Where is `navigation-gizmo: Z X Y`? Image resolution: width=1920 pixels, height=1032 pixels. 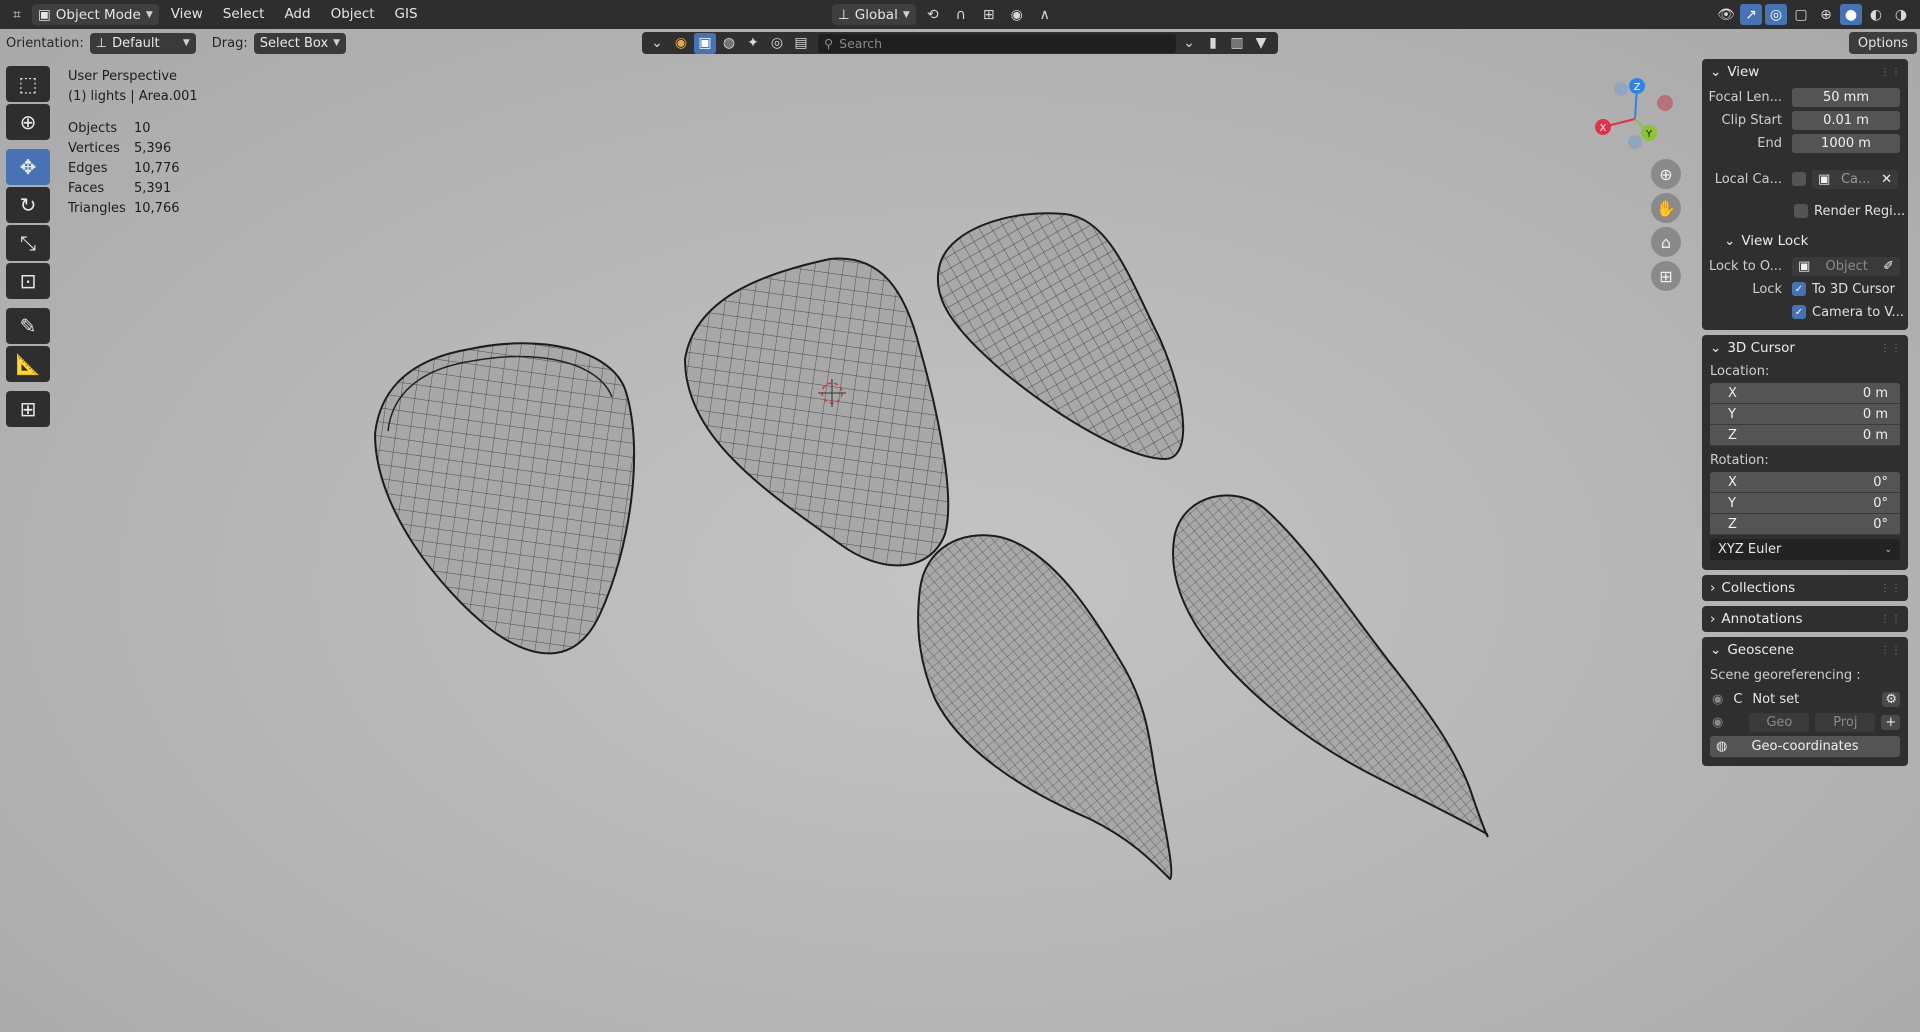 navigation-gizmo: Z X Y is located at coordinates (1635, 111).